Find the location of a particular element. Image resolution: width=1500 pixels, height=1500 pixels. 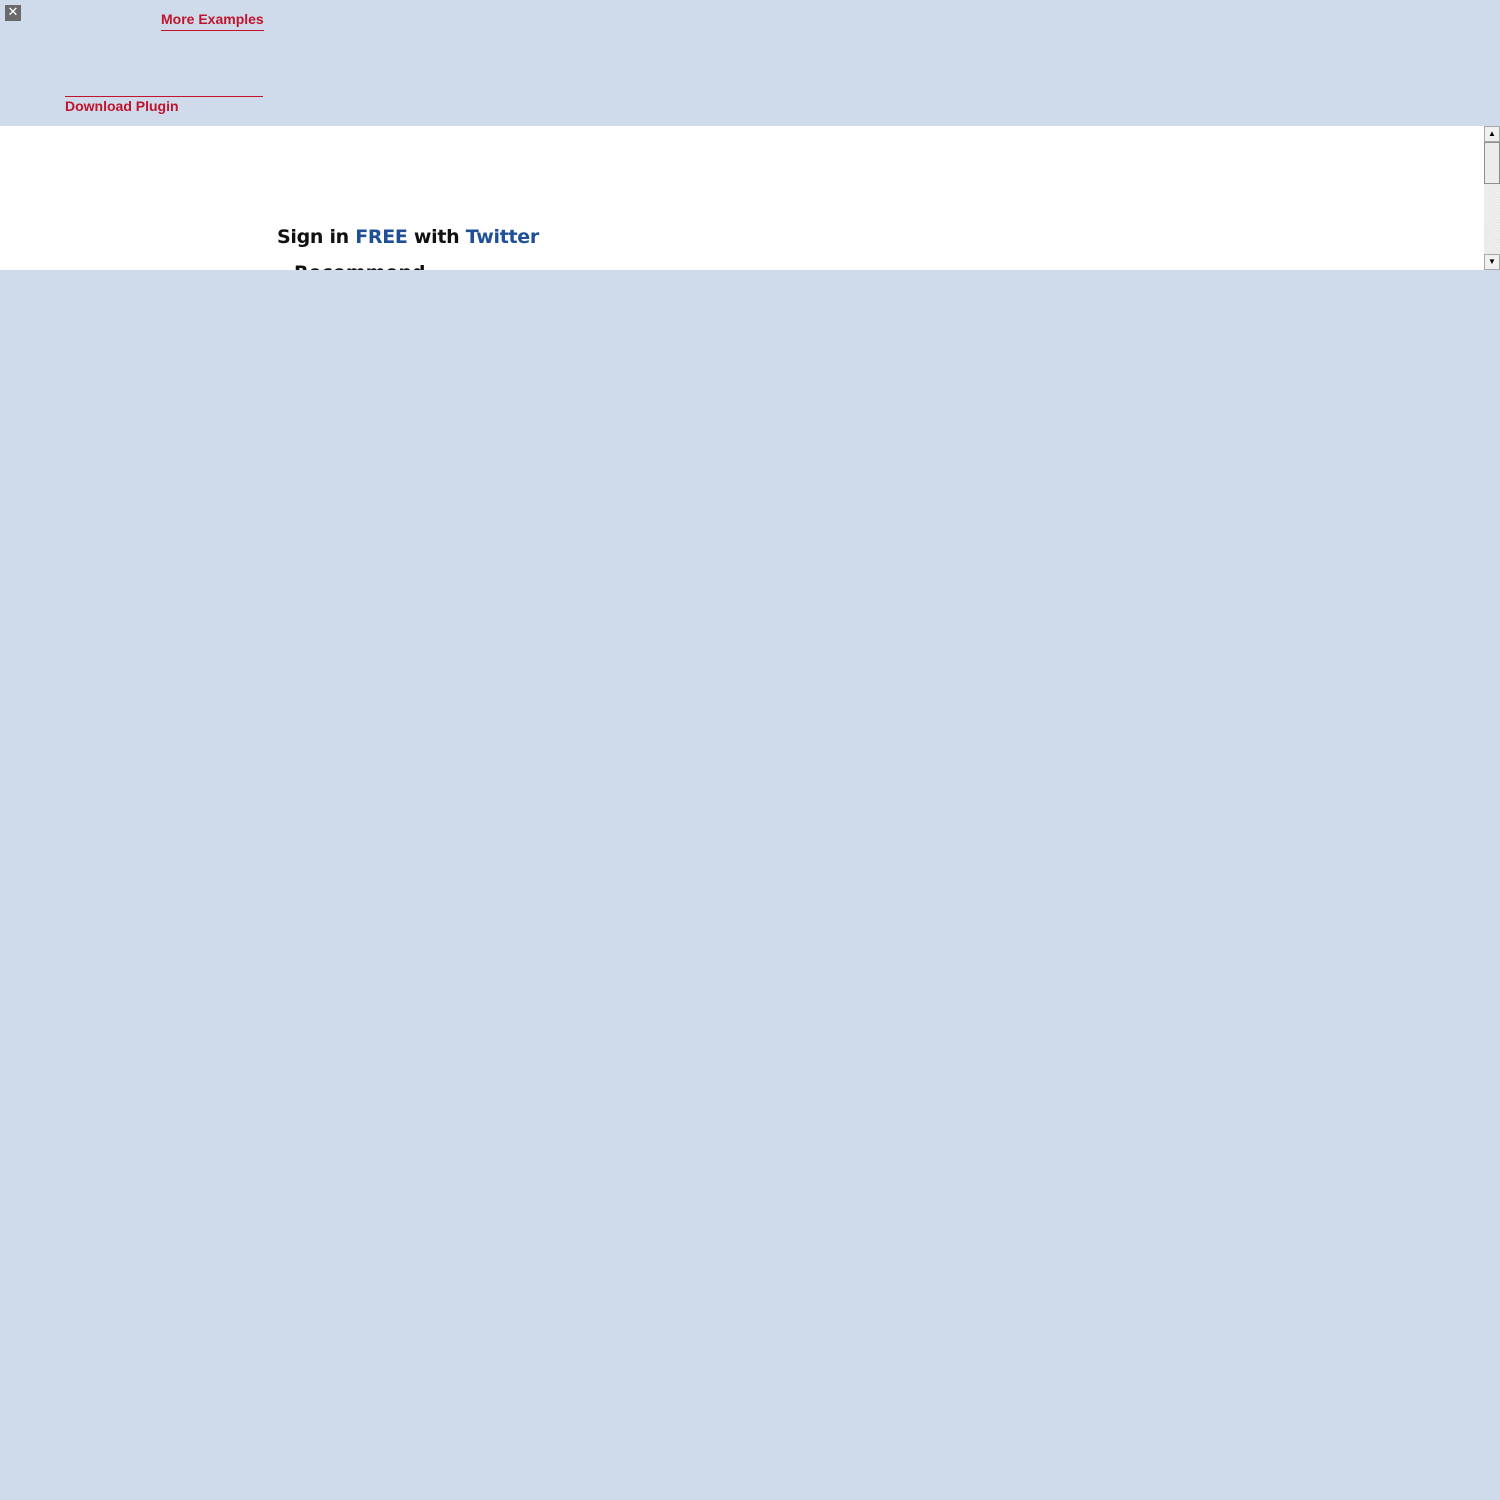

scroll-down-icon: ▼ is located at coordinates (1492, 262).